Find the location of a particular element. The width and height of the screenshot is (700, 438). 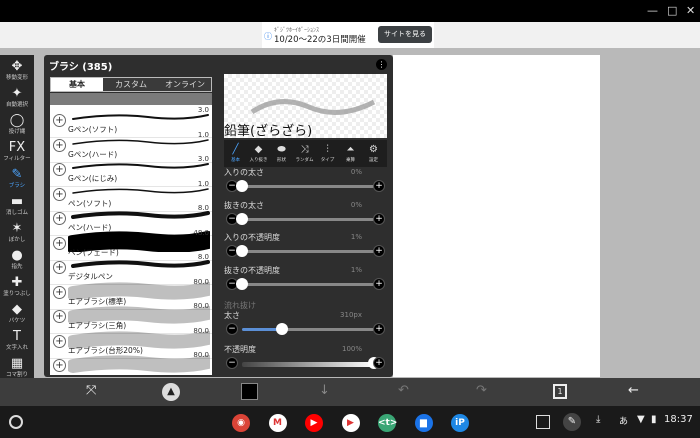

clock: 18:37 is located at coordinates (678, 419).